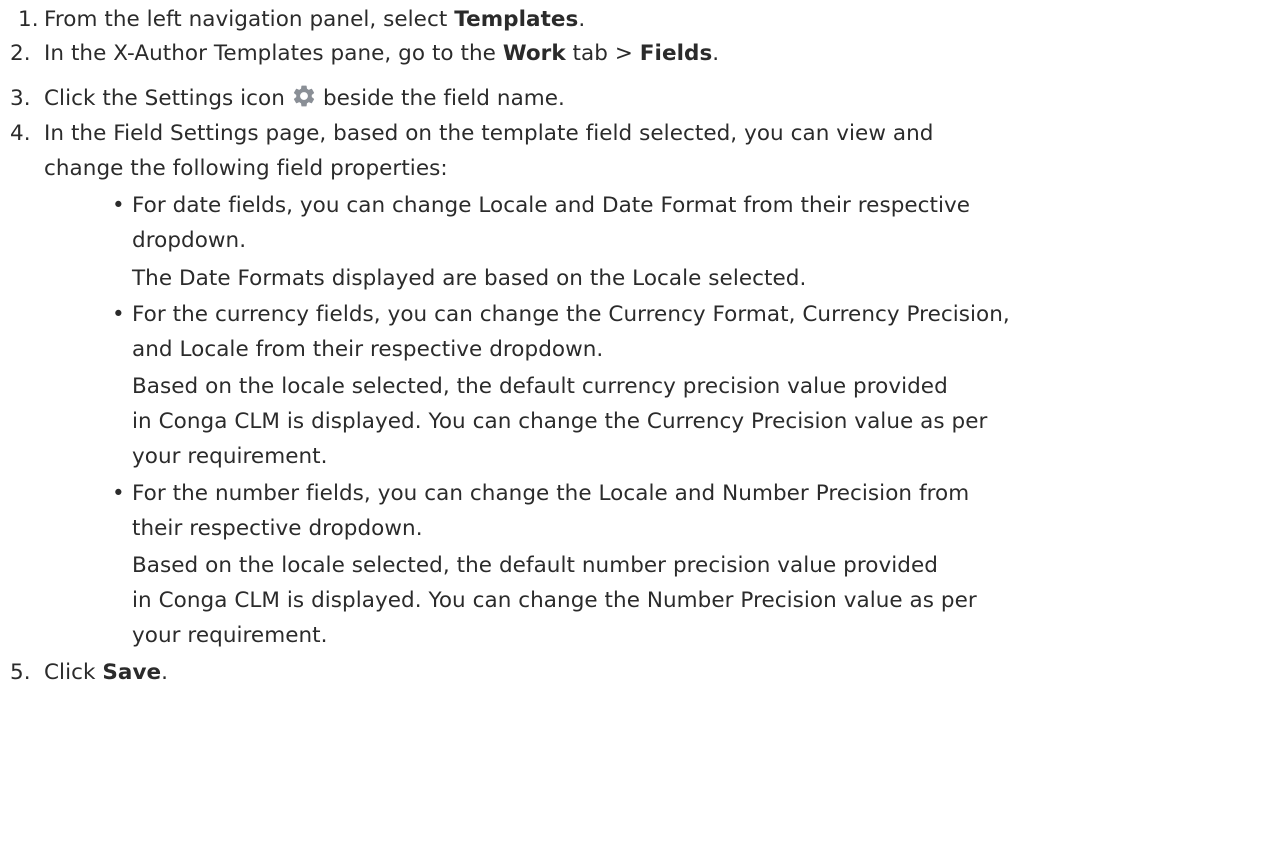 The height and width of the screenshot is (842, 1266). I want to click on ui-term-save: Save, so click(132, 672).